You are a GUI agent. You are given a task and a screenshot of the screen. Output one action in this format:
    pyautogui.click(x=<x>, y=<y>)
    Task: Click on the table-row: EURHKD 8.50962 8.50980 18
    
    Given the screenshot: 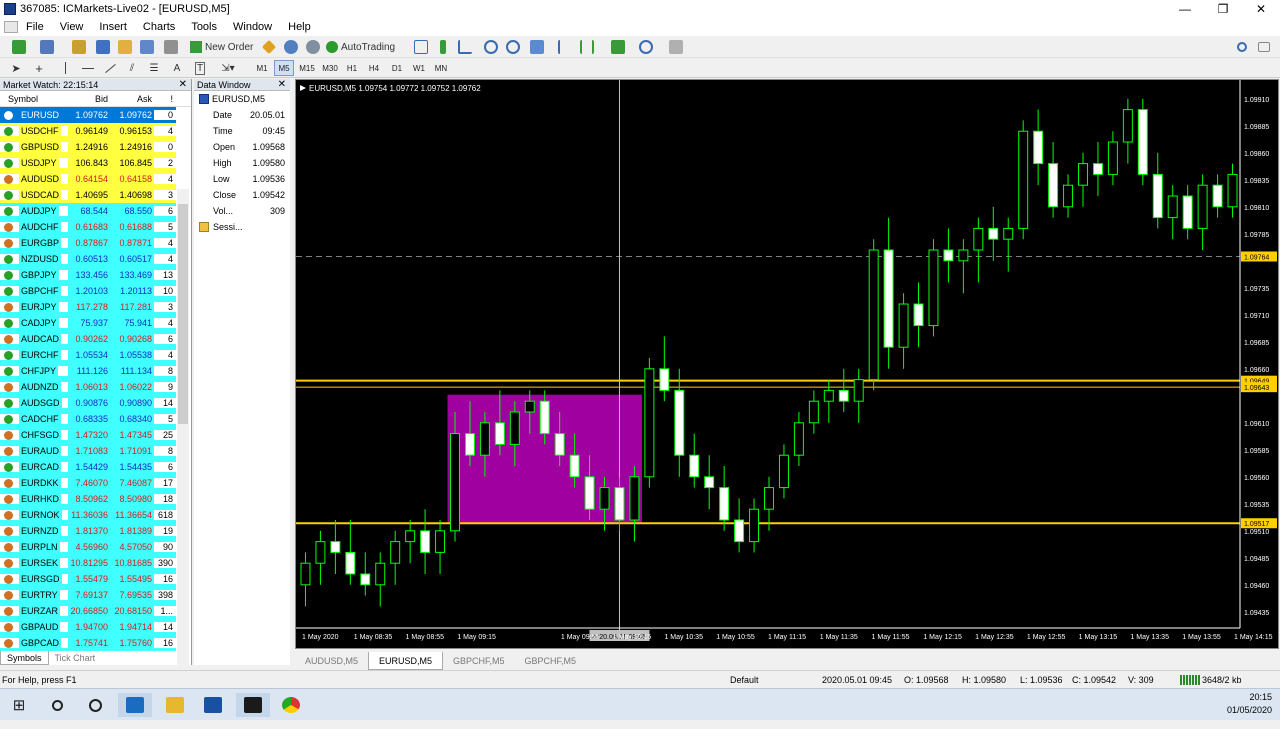 What is the action you would take?
    pyautogui.click(x=88, y=499)
    